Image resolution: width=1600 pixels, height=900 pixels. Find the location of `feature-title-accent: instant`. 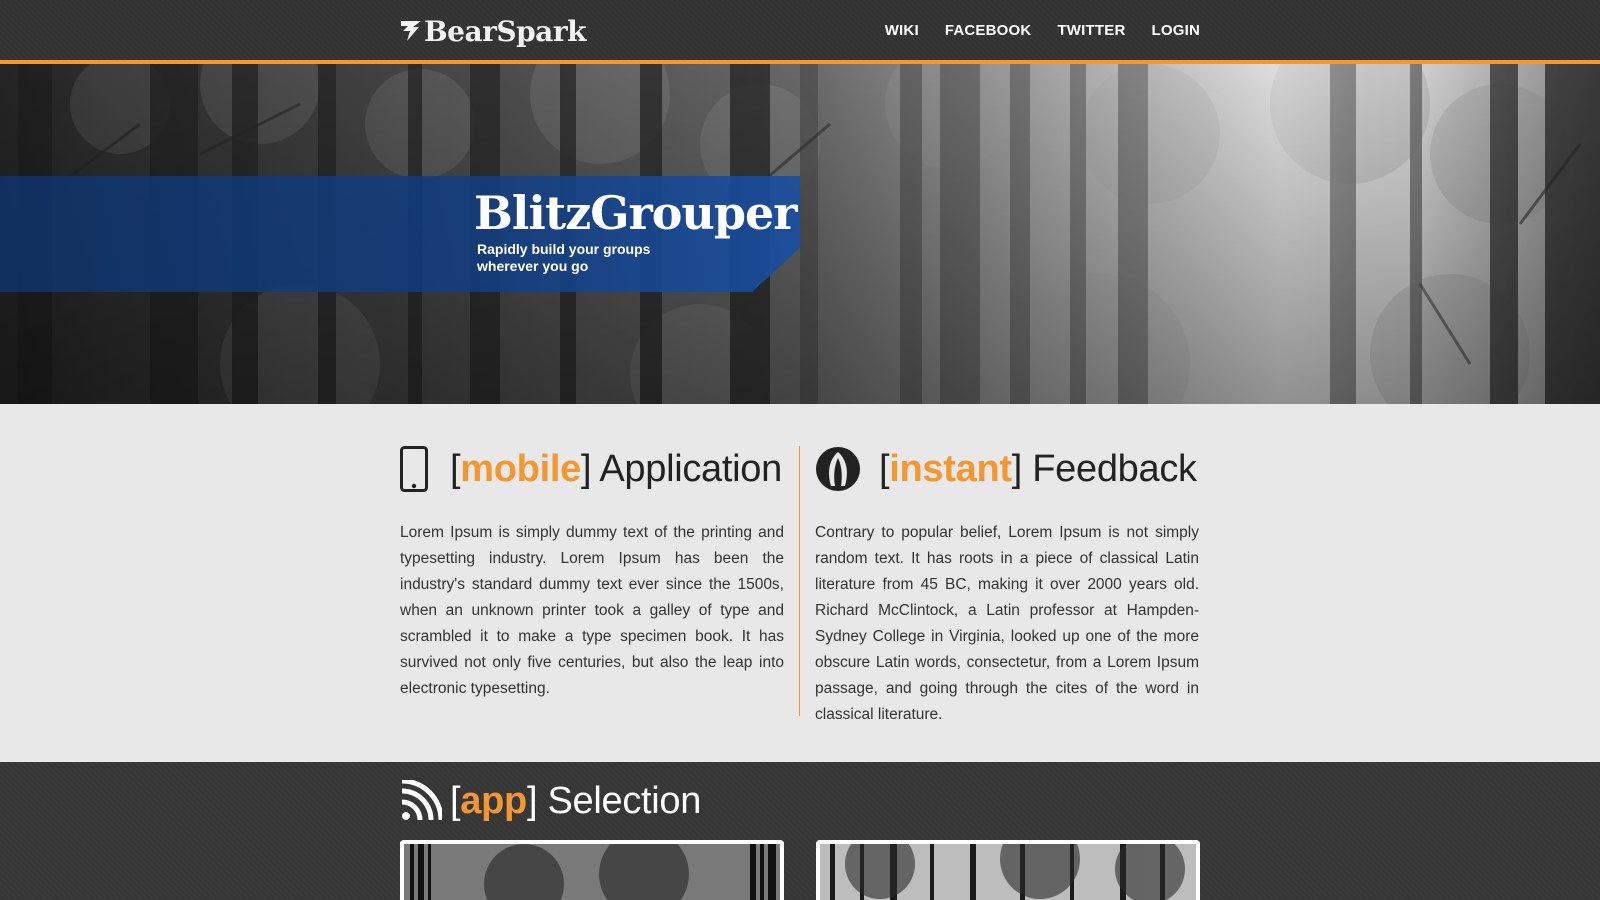

feature-title-accent: instant is located at coordinates (950, 468).